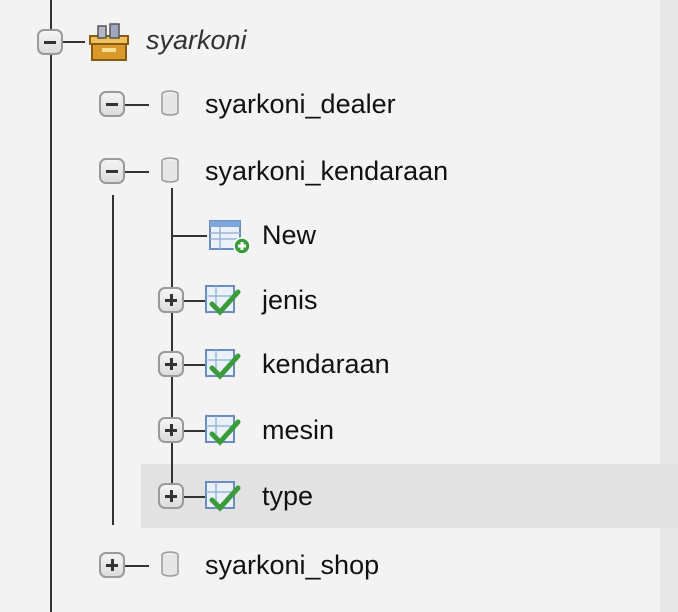 Image resolution: width=678 pixels, height=612 pixels. Describe the element at coordinates (230, 237) in the screenshot. I see `new-table-icon` at that location.